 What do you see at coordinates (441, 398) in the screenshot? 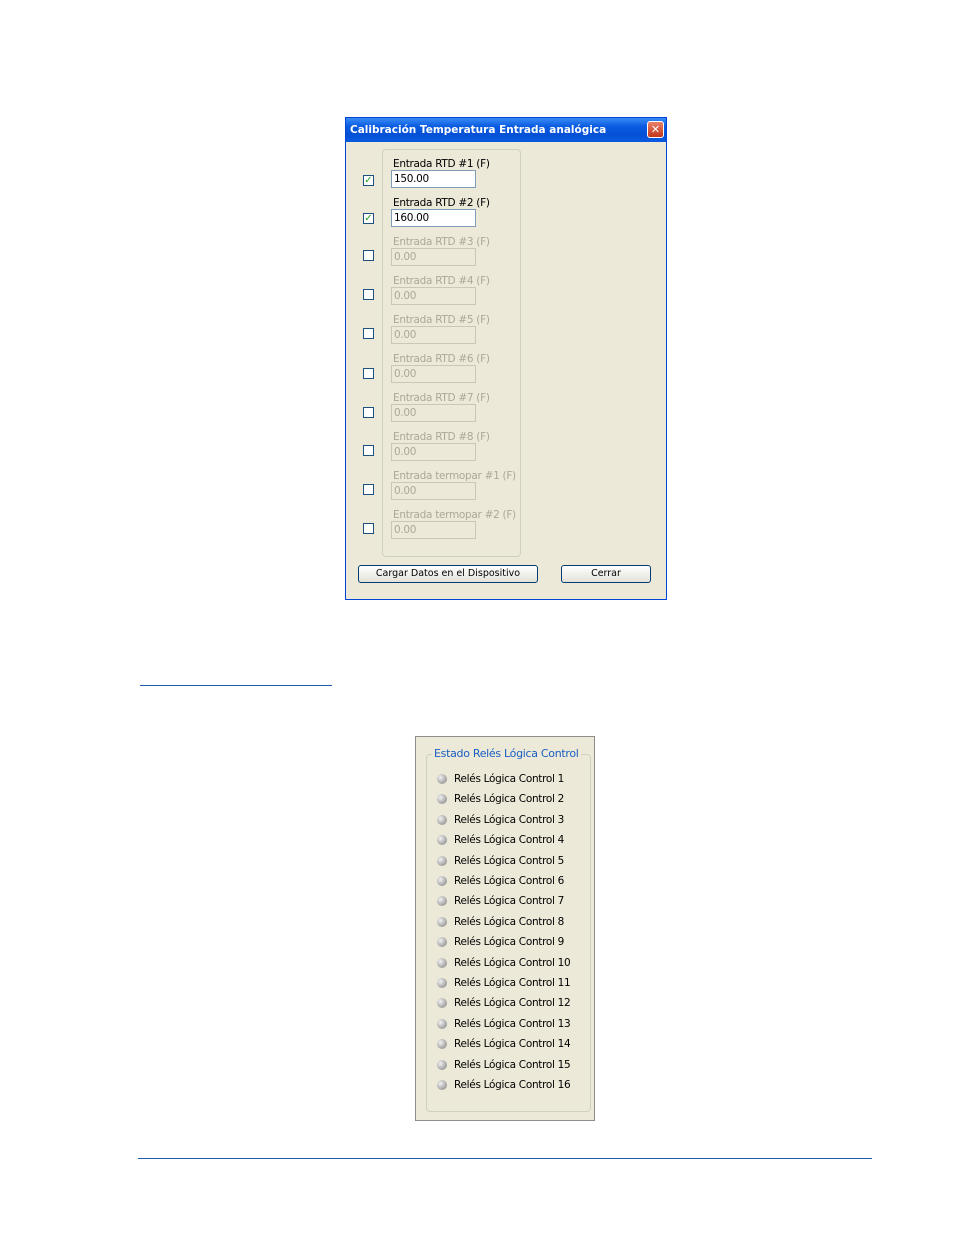
I see `input-label: Entrada RTD #7 (F)` at bounding box center [441, 398].